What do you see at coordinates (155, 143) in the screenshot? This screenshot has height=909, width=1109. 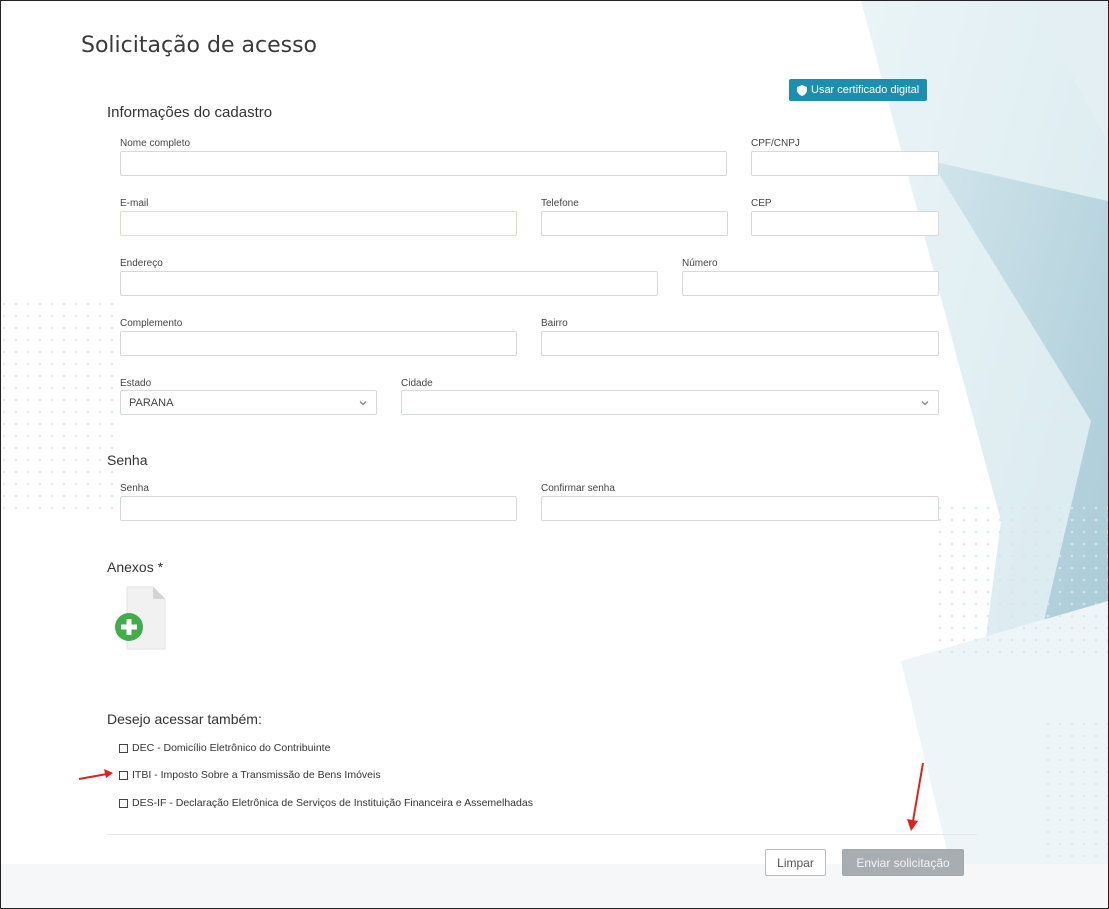 I see `full-name-label: Nome completo` at bounding box center [155, 143].